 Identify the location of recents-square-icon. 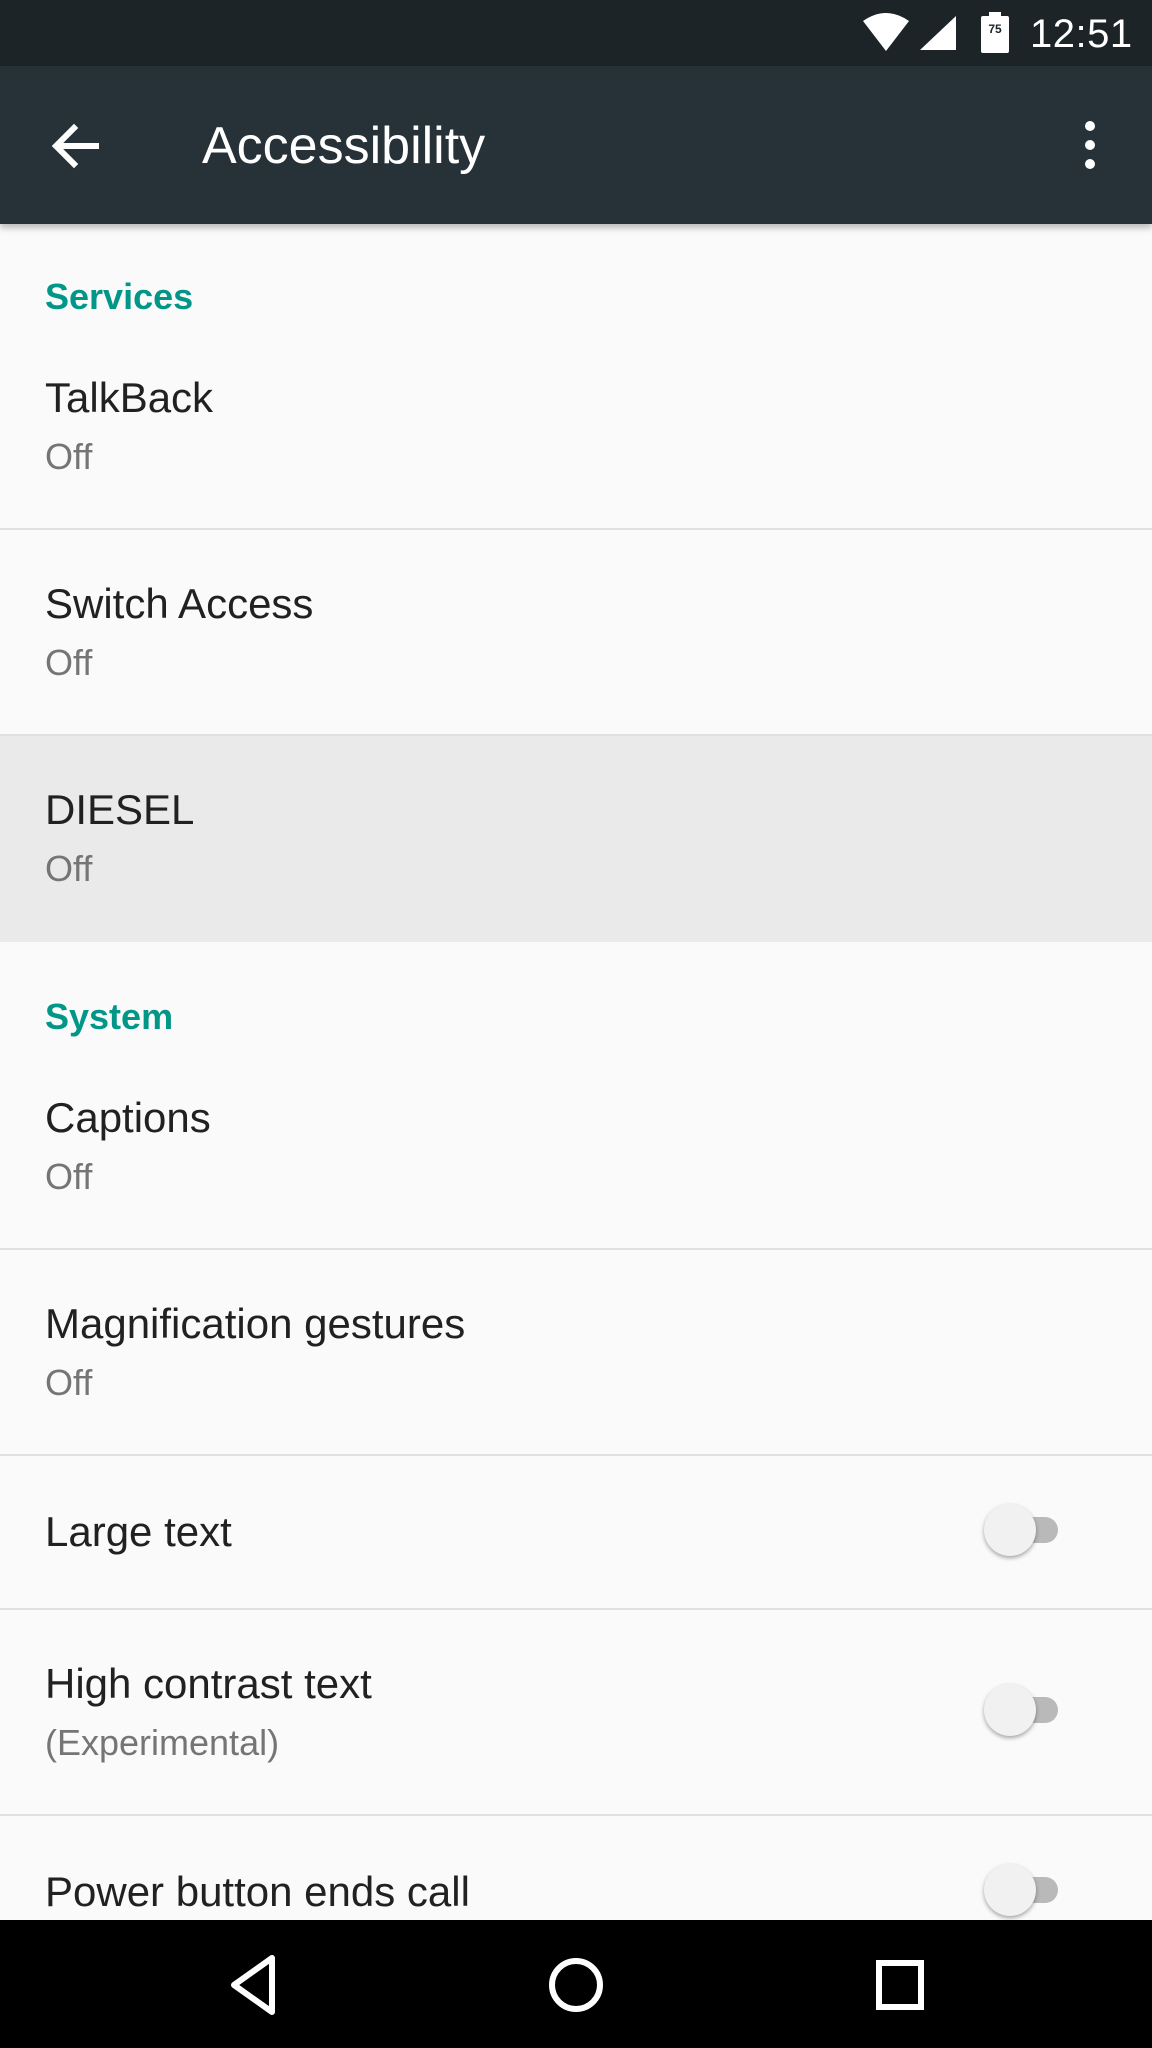
(900, 1985).